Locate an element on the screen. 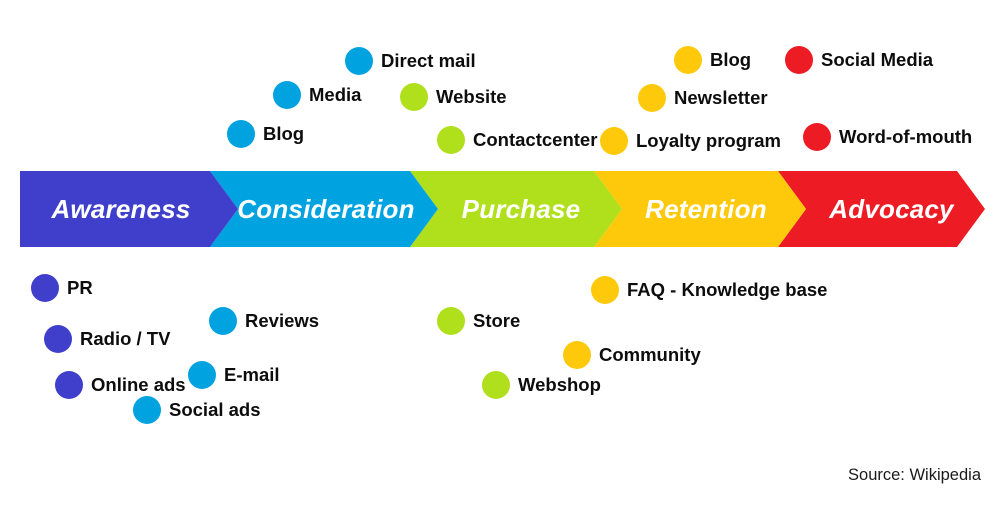 This screenshot has height=517, width=999. touchpoint-label: Social Media is located at coordinates (877, 59).